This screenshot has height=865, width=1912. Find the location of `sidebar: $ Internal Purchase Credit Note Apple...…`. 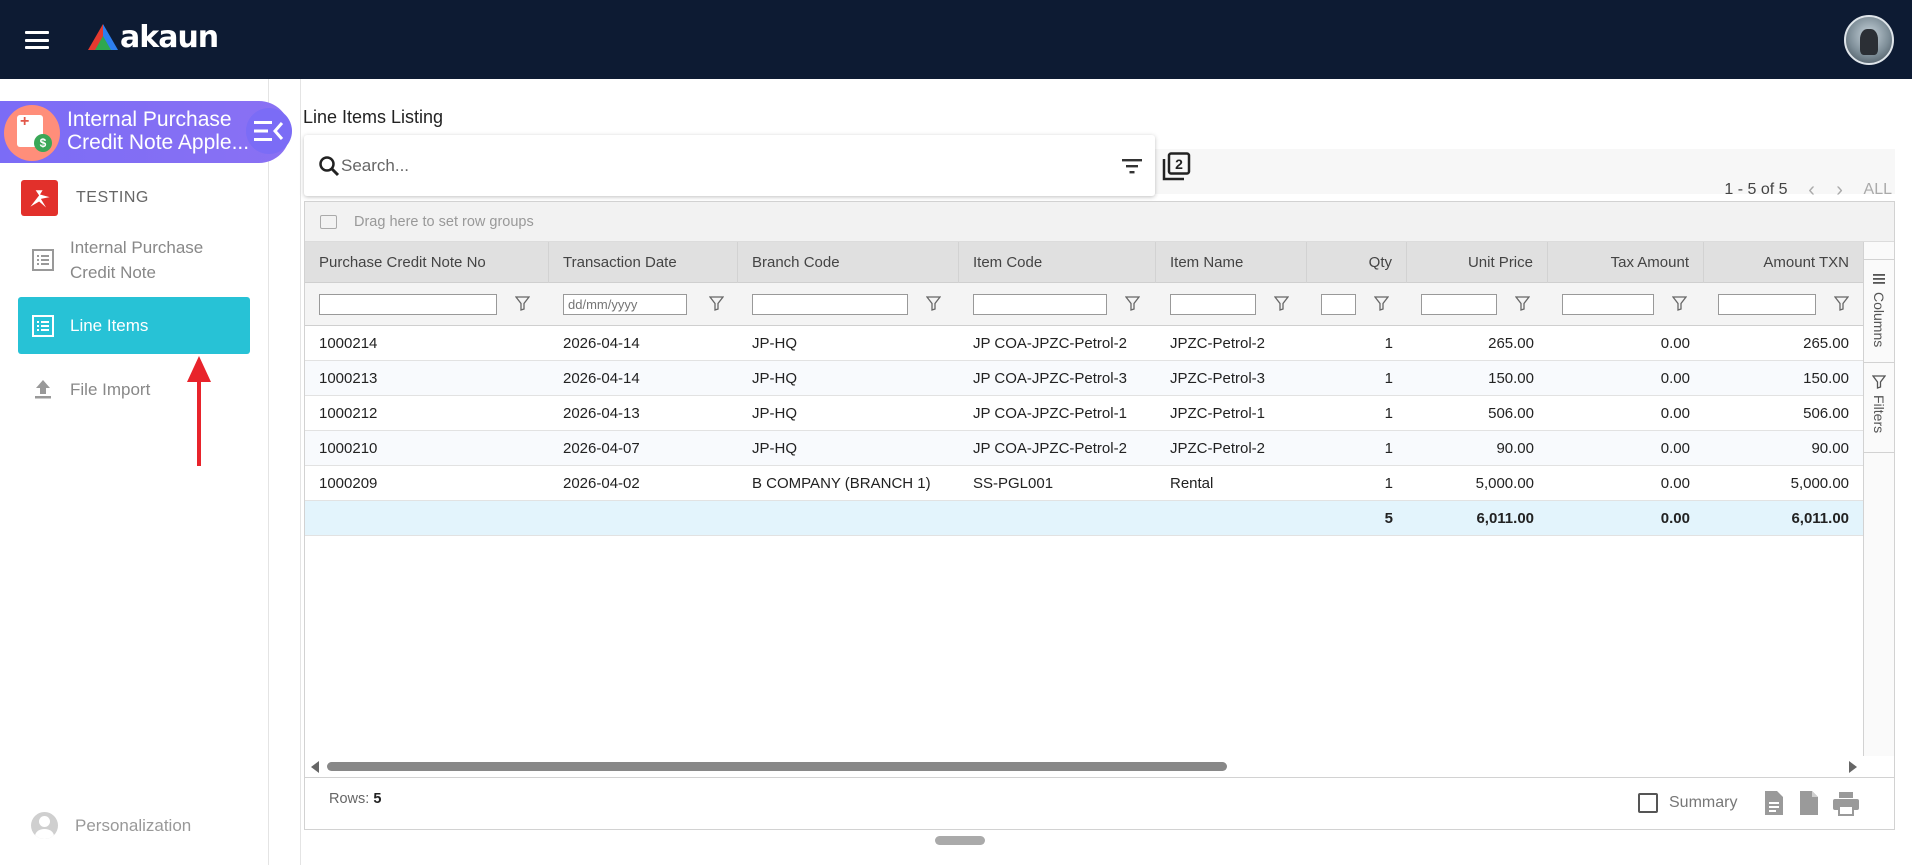

sidebar: $ Internal Purchase Credit Note Apple...… is located at coordinates (145, 472).